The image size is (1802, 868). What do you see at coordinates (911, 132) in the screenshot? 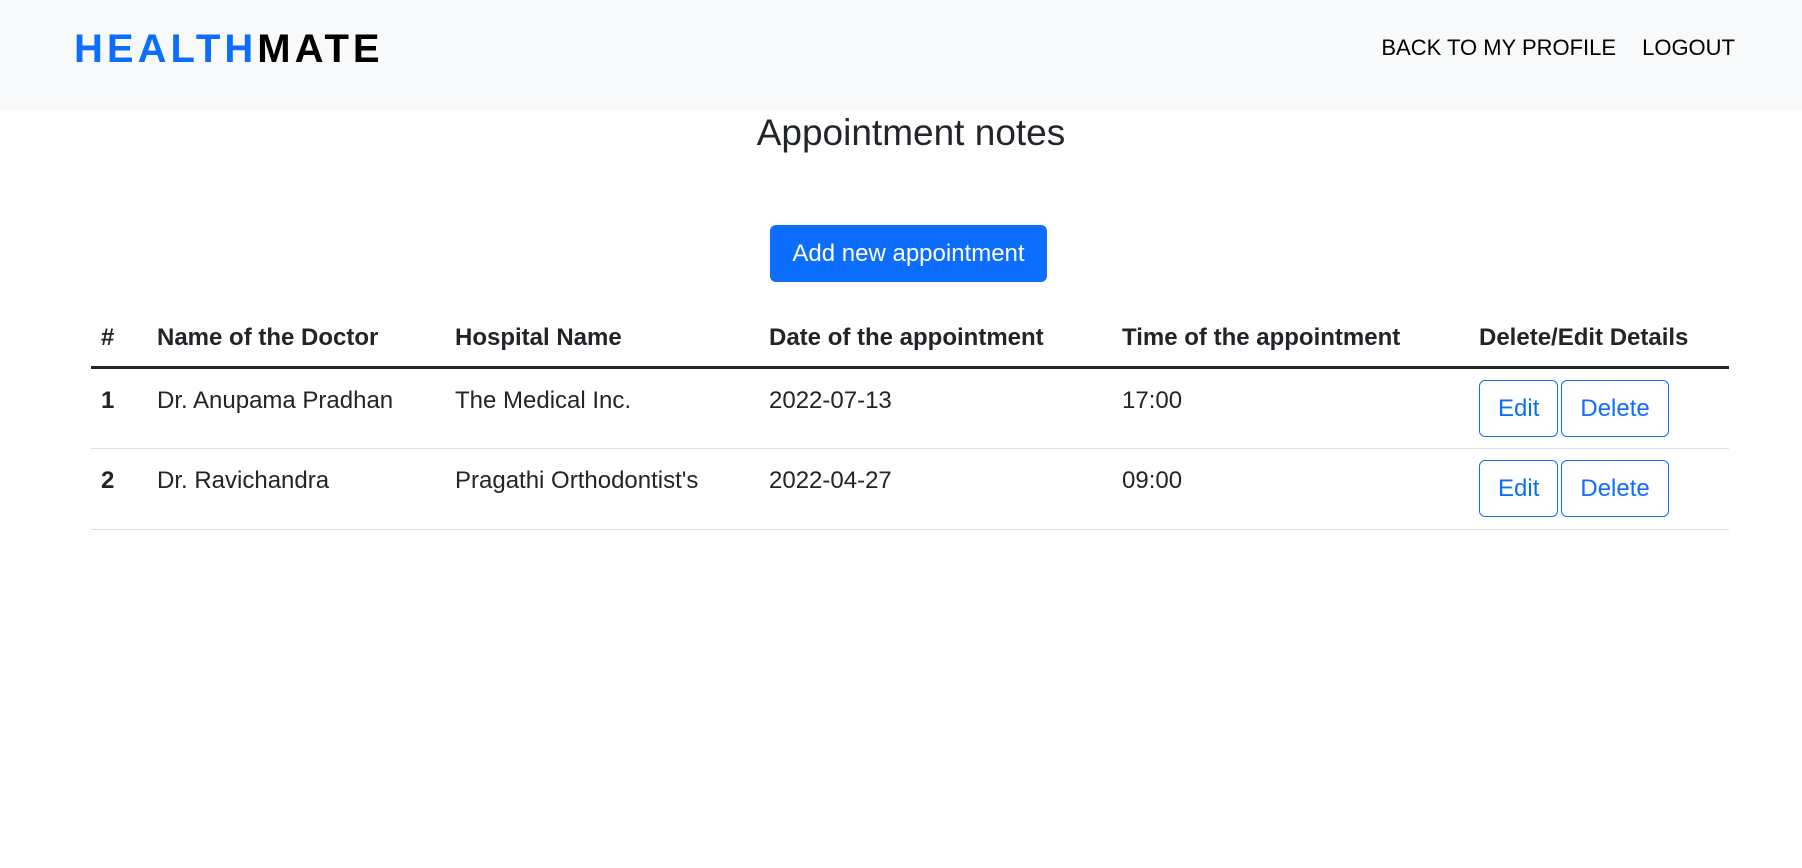
I see `page-title: Appointment notes` at bounding box center [911, 132].